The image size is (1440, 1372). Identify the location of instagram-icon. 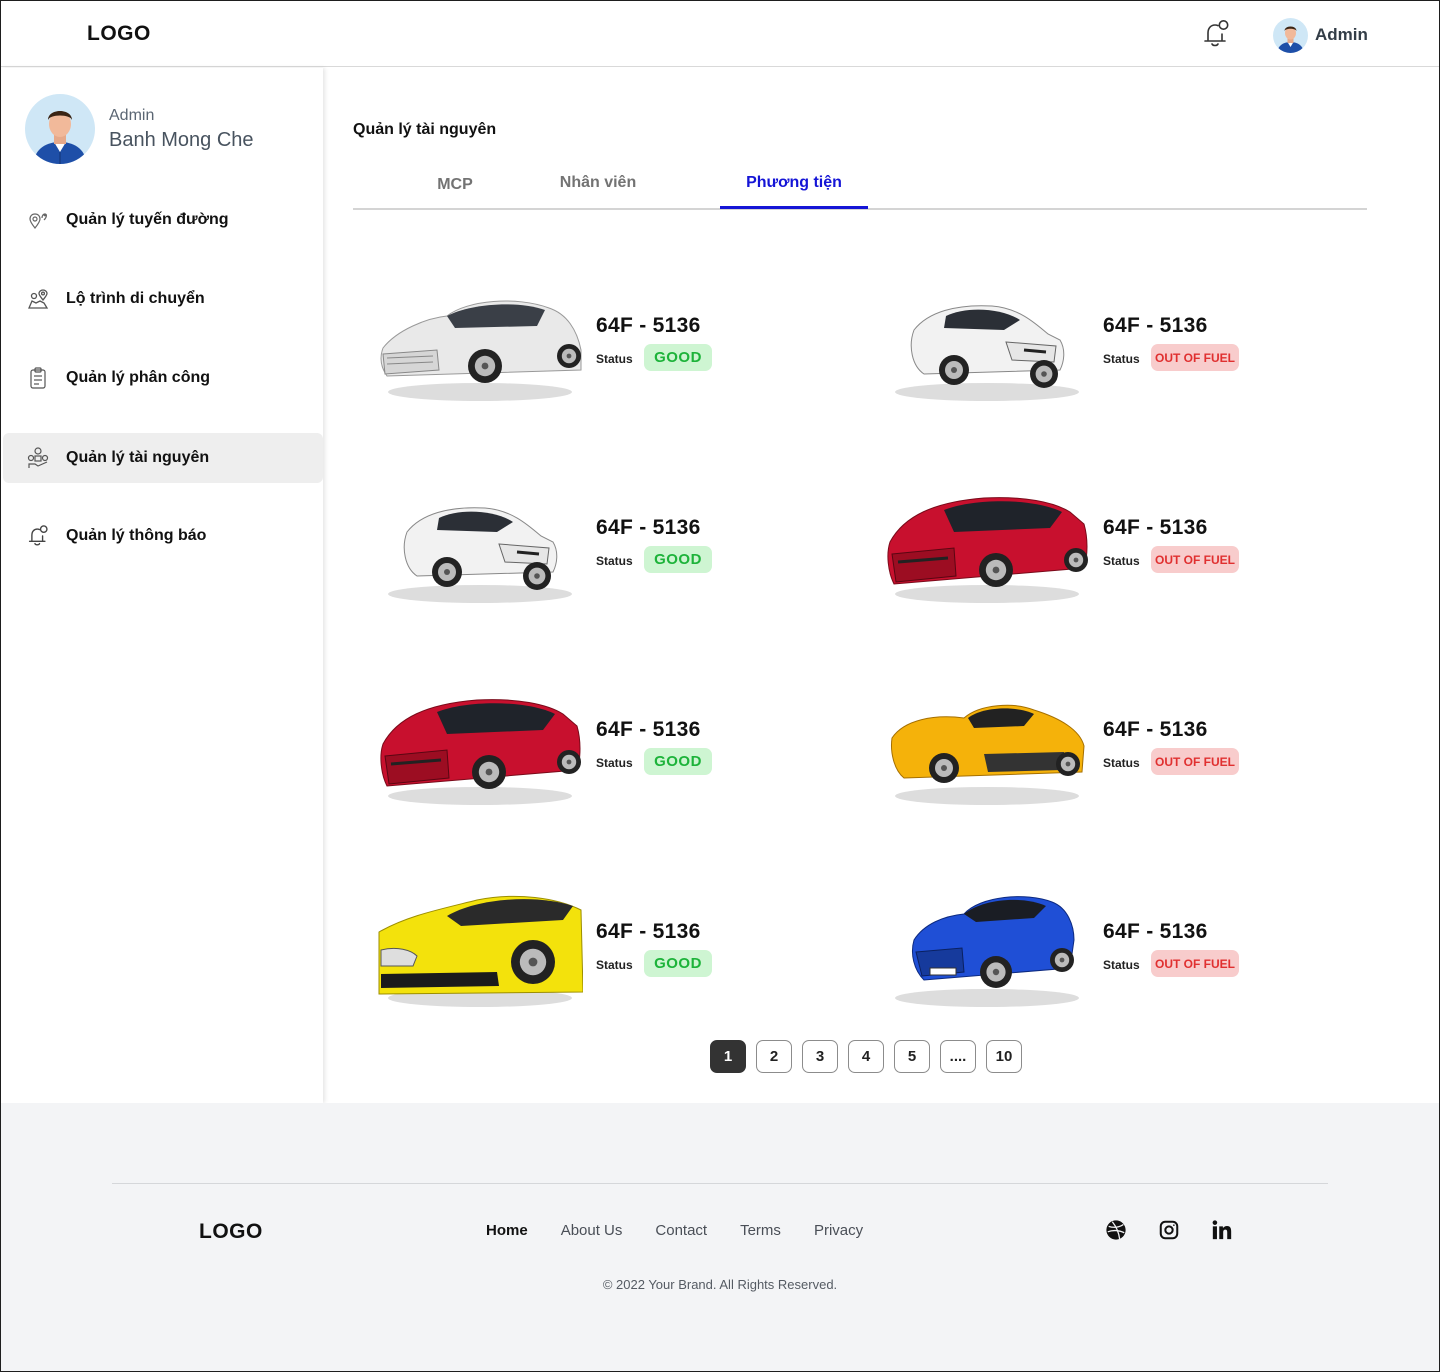
(1169, 1230).